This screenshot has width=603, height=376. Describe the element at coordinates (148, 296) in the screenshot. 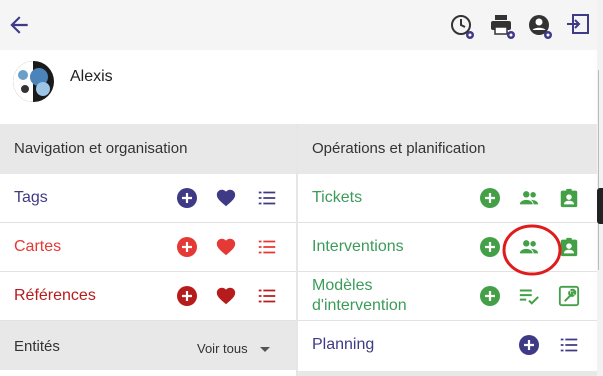

I see `list-item-references: Références` at that location.